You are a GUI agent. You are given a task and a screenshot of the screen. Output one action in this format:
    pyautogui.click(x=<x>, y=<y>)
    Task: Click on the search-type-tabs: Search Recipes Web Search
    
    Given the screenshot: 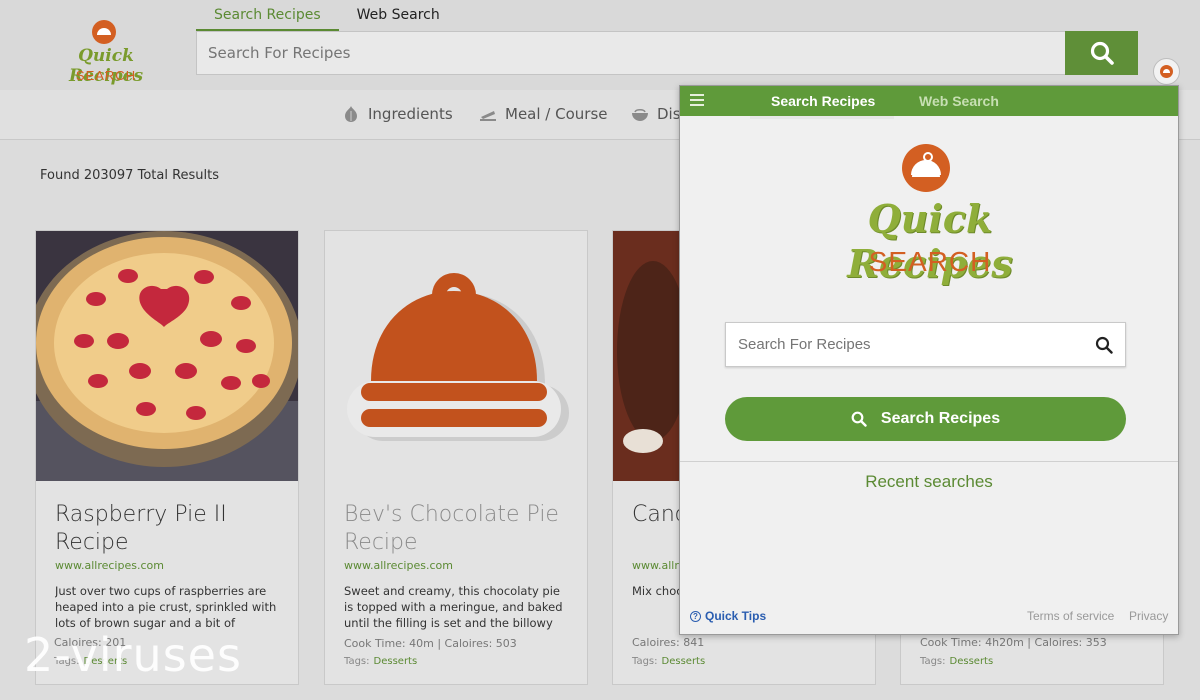 What is the action you would take?
    pyautogui.click(x=327, y=19)
    